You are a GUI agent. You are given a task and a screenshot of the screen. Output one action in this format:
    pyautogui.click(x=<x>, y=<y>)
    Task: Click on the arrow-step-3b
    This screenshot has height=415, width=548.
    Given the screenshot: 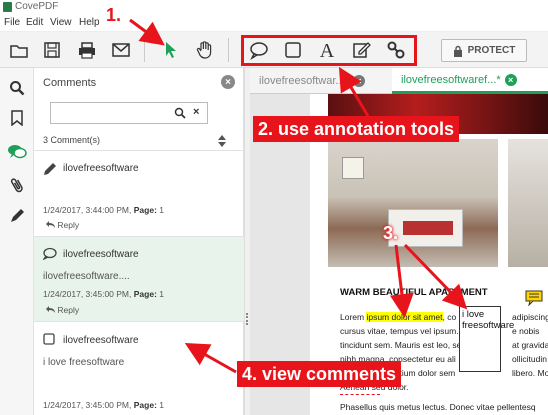 What is the action you would take?
    pyautogui.click(x=435, y=276)
    